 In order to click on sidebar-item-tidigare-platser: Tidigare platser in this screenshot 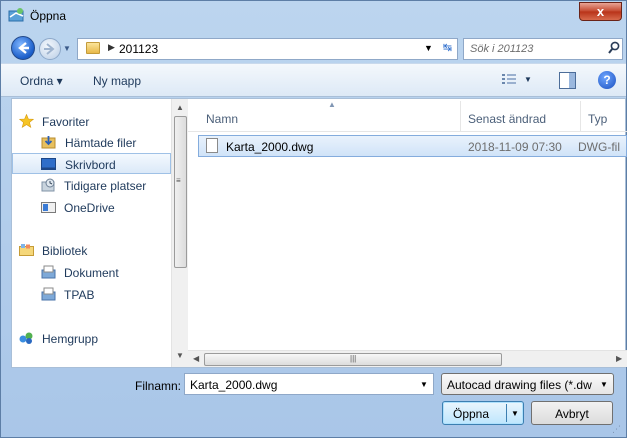, I will do `click(91, 185)`.